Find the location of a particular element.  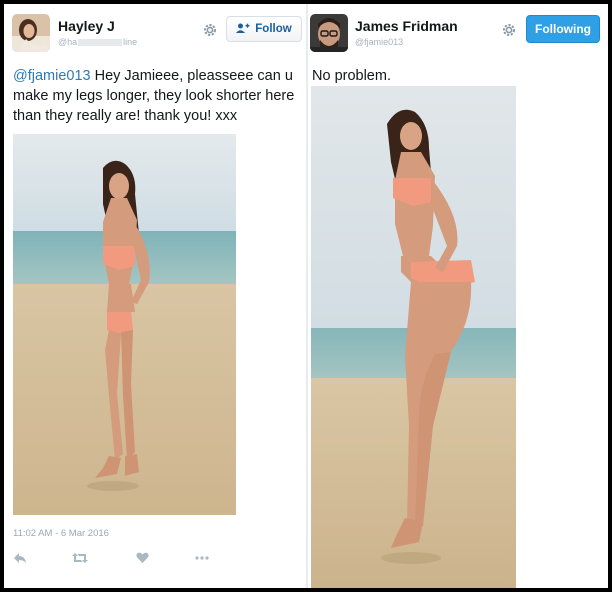

follow-button-label: Follow is located at coordinates (273, 29).